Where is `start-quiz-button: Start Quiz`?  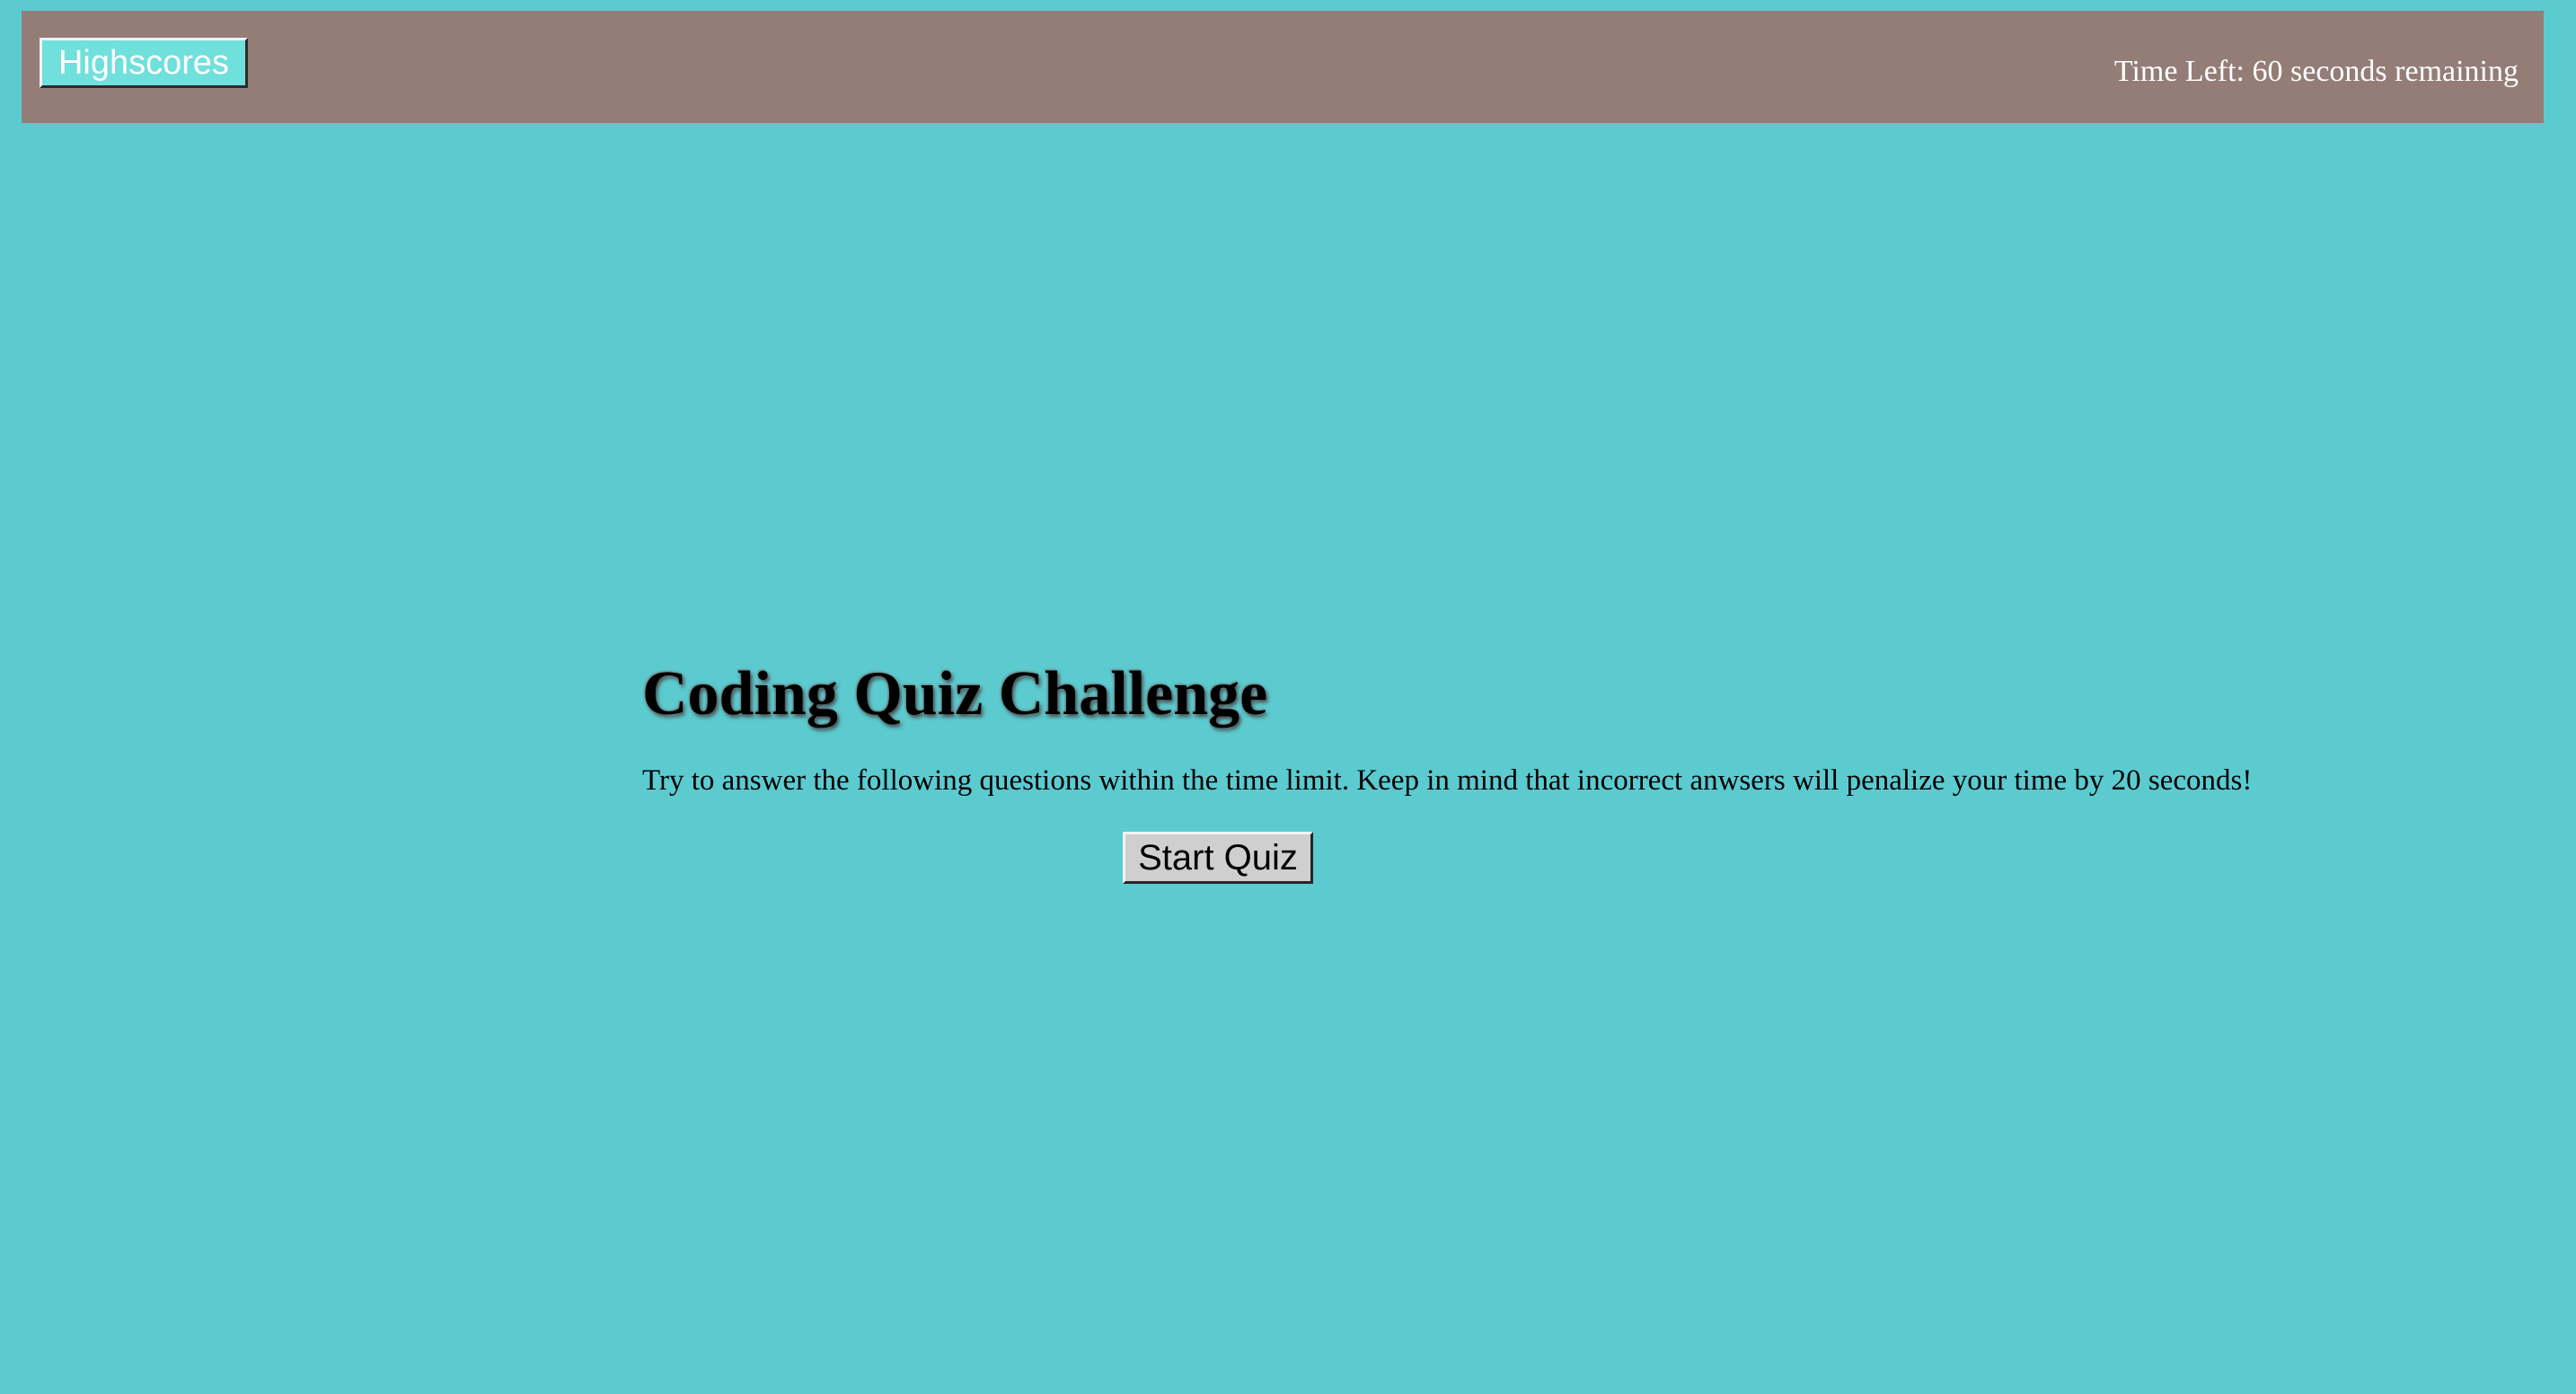 start-quiz-button: Start Quiz is located at coordinates (1218, 858).